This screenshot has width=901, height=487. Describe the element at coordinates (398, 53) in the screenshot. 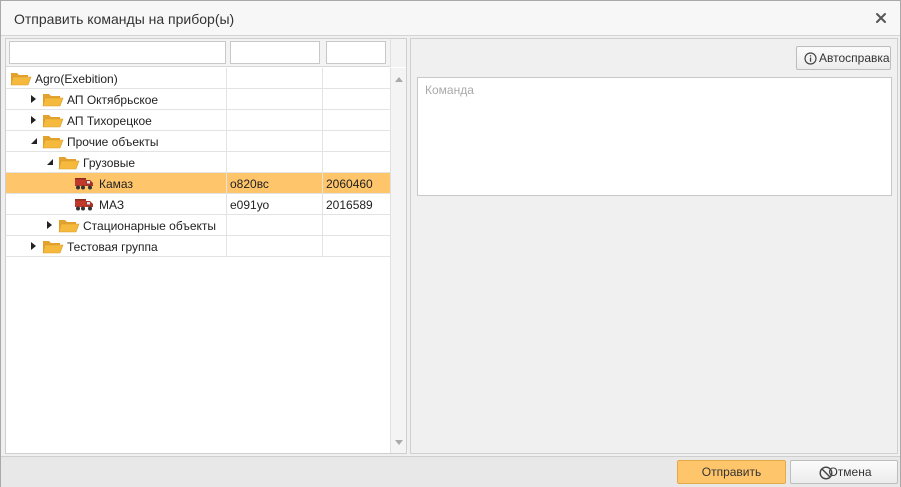

I see `scrollbar-header` at that location.